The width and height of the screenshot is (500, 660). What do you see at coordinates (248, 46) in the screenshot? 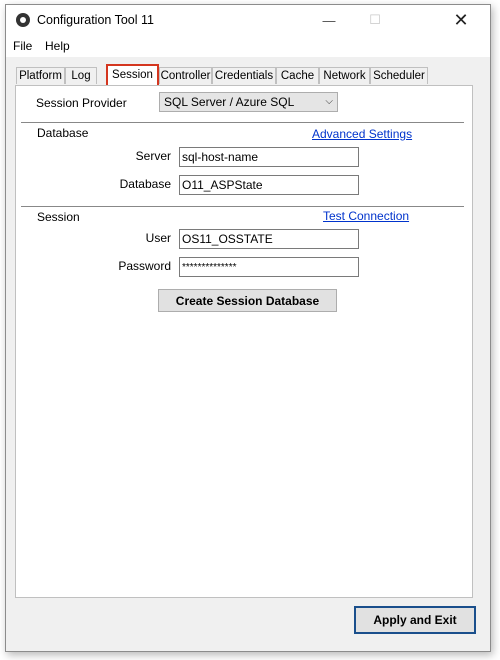
I see `menu-bar: File Help` at bounding box center [248, 46].